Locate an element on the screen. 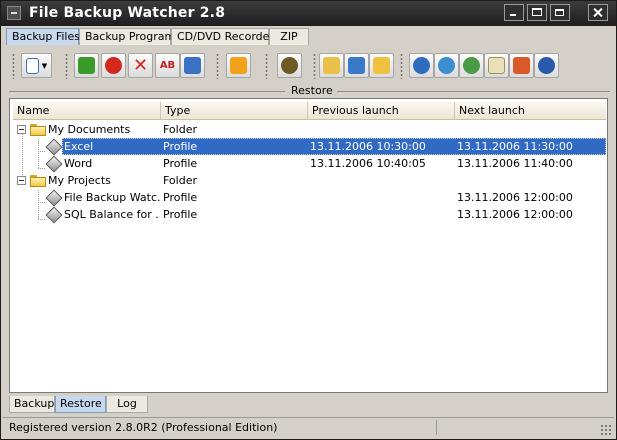 This screenshot has height=440, width=617. list-header: Name Type Previous launch Next launch is located at coordinates (309, 111).